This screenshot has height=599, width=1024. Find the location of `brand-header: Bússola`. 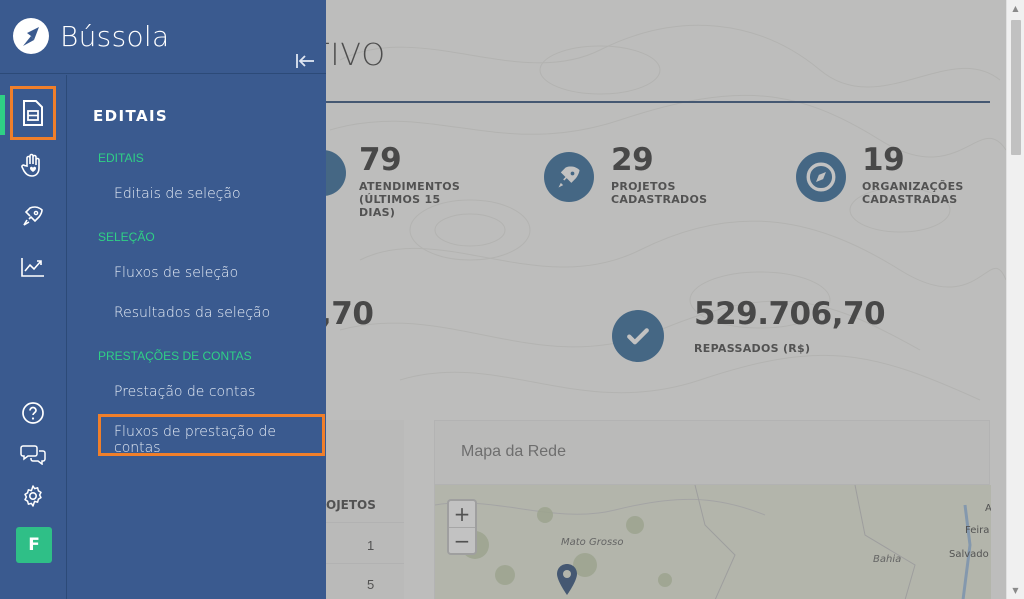

brand-header: Bússola is located at coordinates (163, 37).